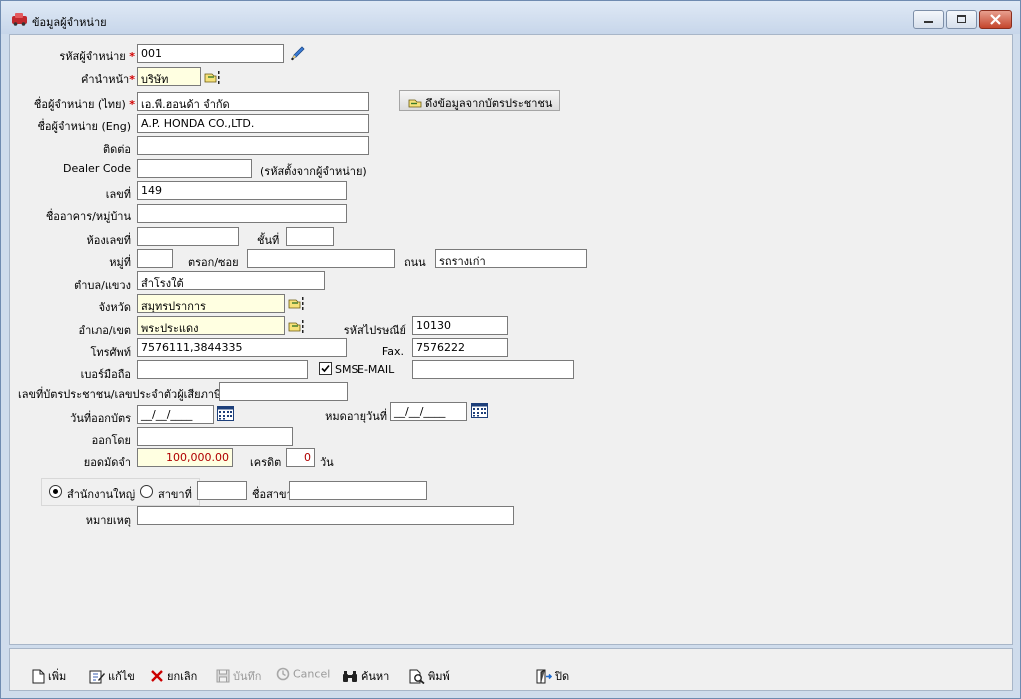 This screenshot has width=1021, height=699. Describe the element at coordinates (118, 194) in the screenshot. I see `house-no-label: เลขที่` at that location.